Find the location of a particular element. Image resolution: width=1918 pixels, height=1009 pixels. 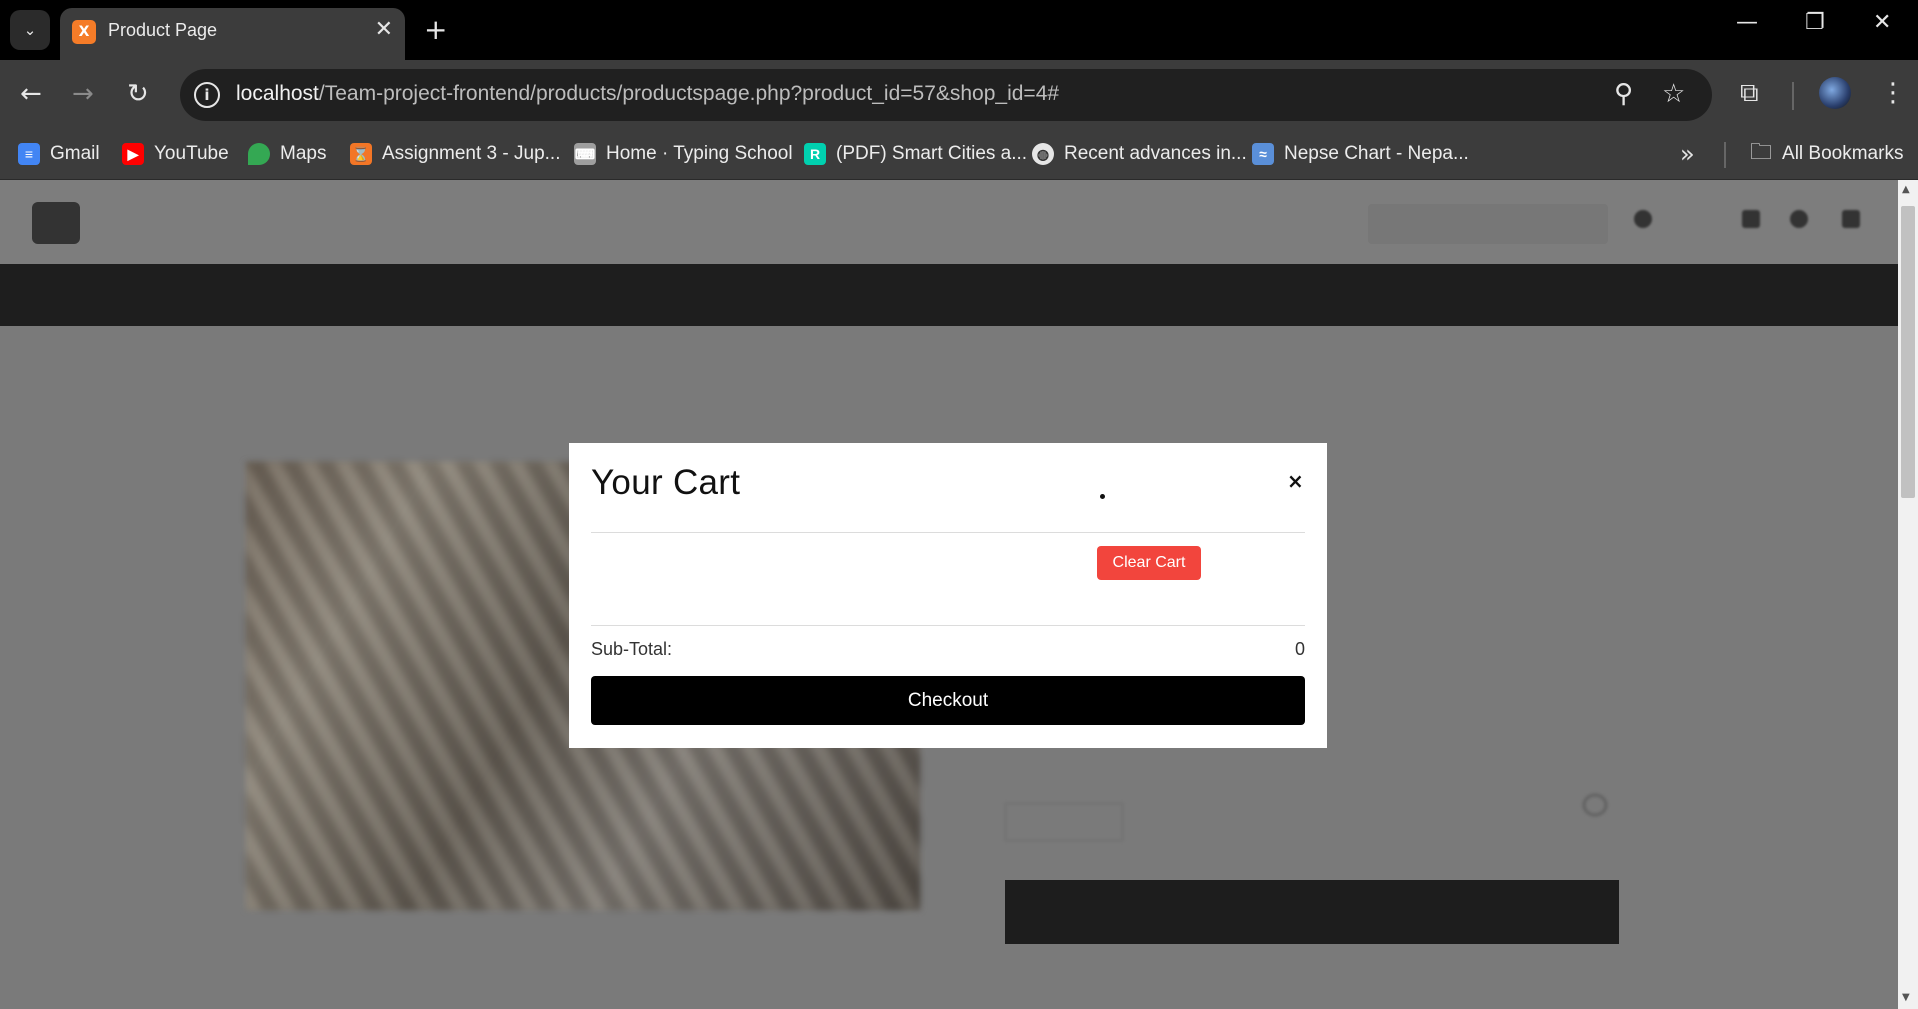

add-to-cart-button is located at coordinates (1312, 912).